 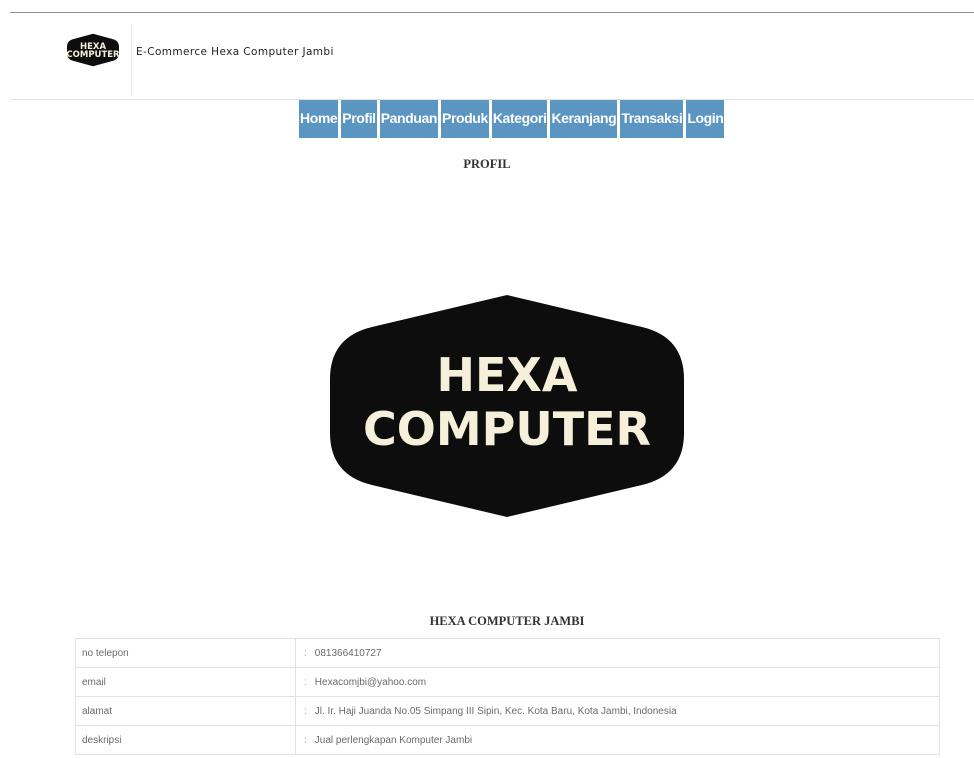 What do you see at coordinates (507, 621) in the screenshot?
I see `company-name: HEXA COMPUTER JAMBI` at bounding box center [507, 621].